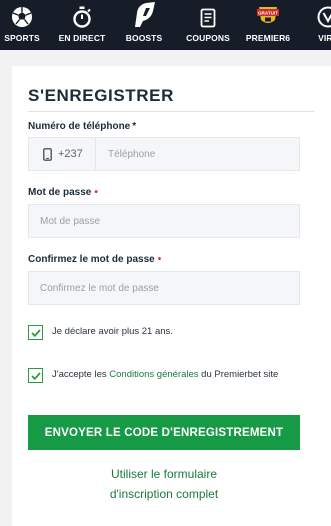 The width and height of the screenshot is (331, 526). I want to click on password-input: Mot de passe, so click(164, 221).